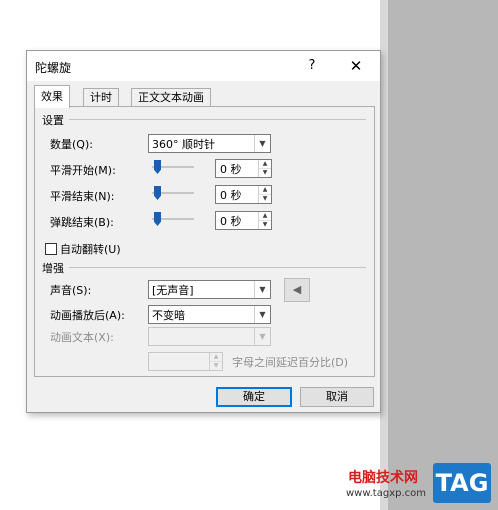  I want to click on amount-label: 数量(Q):, so click(71, 144).